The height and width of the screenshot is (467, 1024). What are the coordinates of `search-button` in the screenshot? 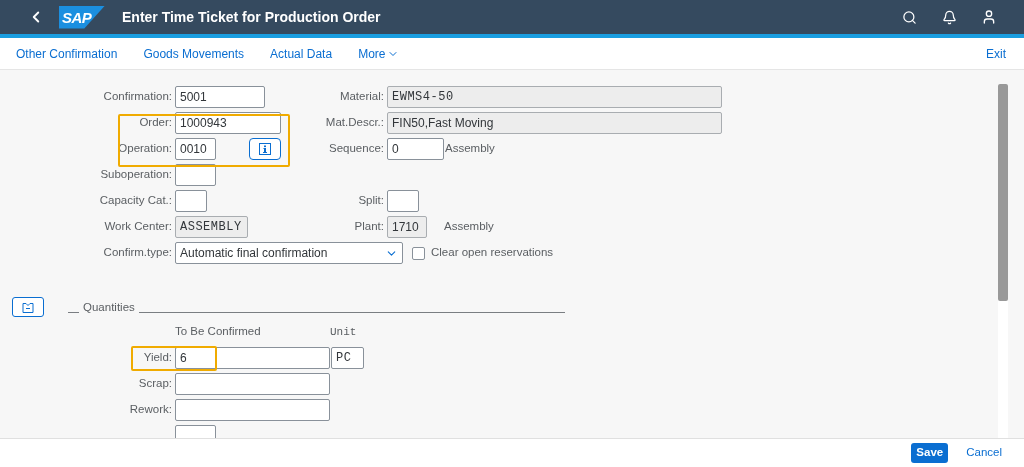 It's located at (909, 17).